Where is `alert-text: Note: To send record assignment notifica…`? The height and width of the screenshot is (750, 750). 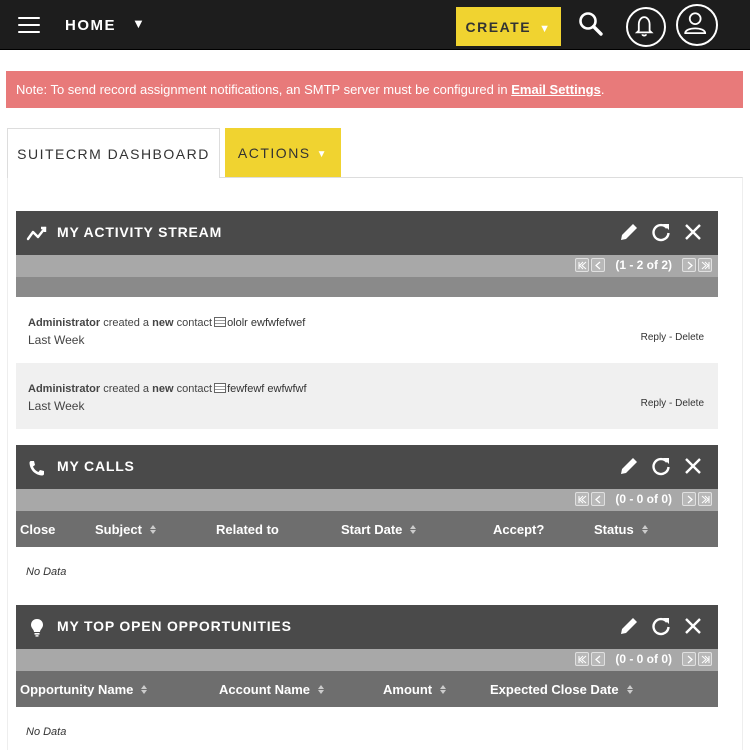 alert-text: Note: To send record assignment notifica… is located at coordinates (262, 89).